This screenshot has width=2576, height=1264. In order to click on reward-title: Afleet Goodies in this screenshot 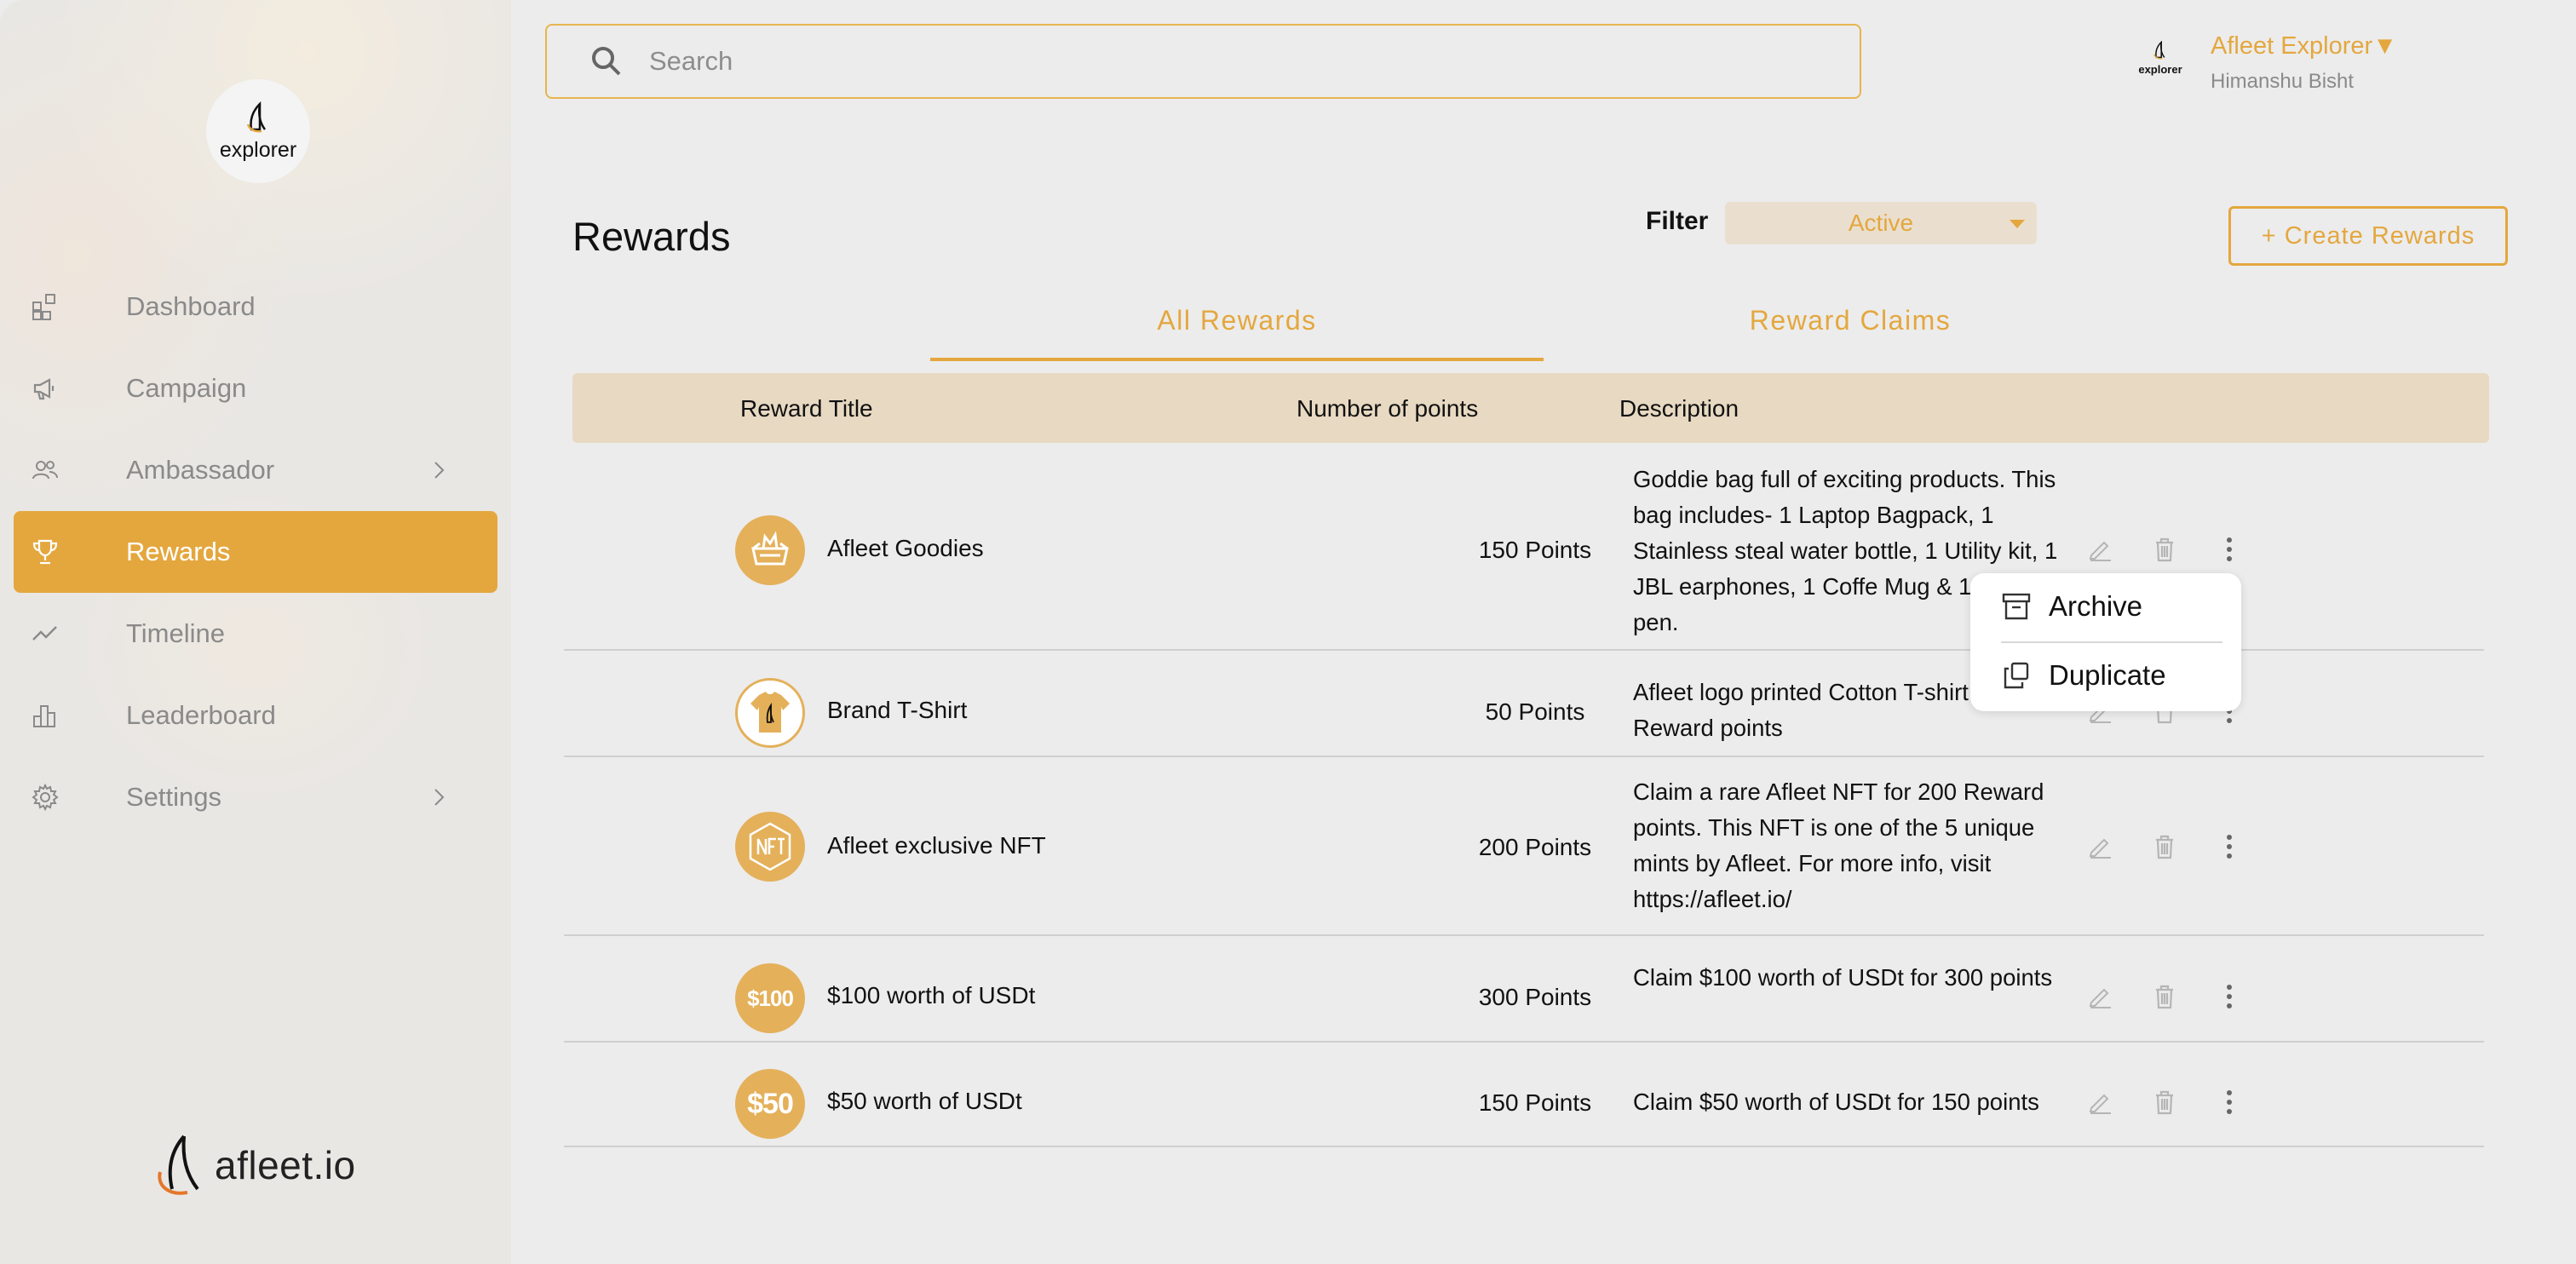, I will do `click(905, 548)`.